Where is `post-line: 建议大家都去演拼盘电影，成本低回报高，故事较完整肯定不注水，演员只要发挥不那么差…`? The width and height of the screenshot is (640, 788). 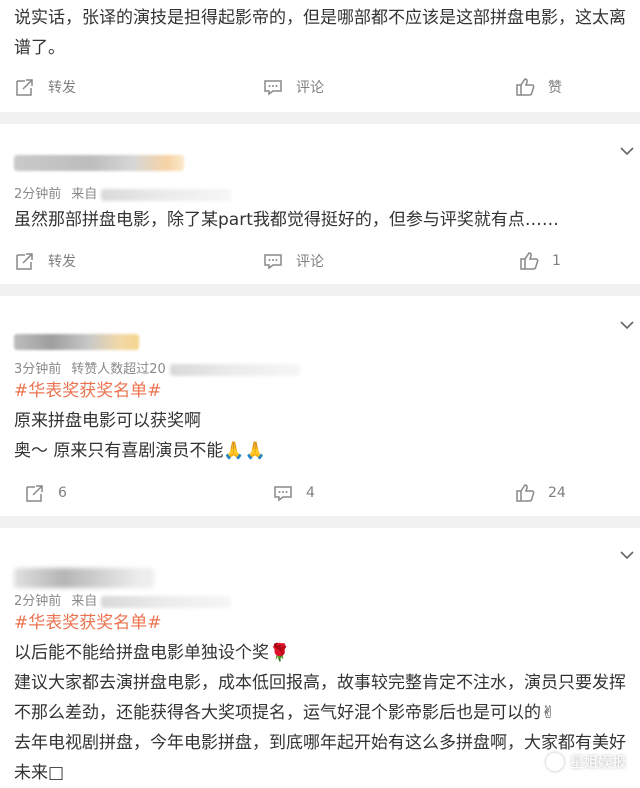
post-line: 建议大家都去演拼盘电影，成本低回报高，故事较完整肯定不注水，演员只要发挥不那么差… is located at coordinates (320, 698).